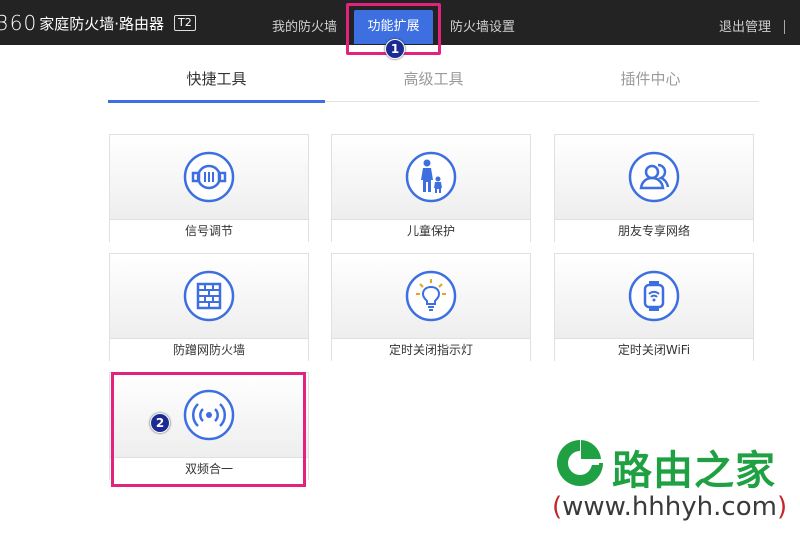 This screenshot has height=534, width=800. Describe the element at coordinates (694, 471) in the screenshot. I see `watermark-title: 路由之家` at that location.